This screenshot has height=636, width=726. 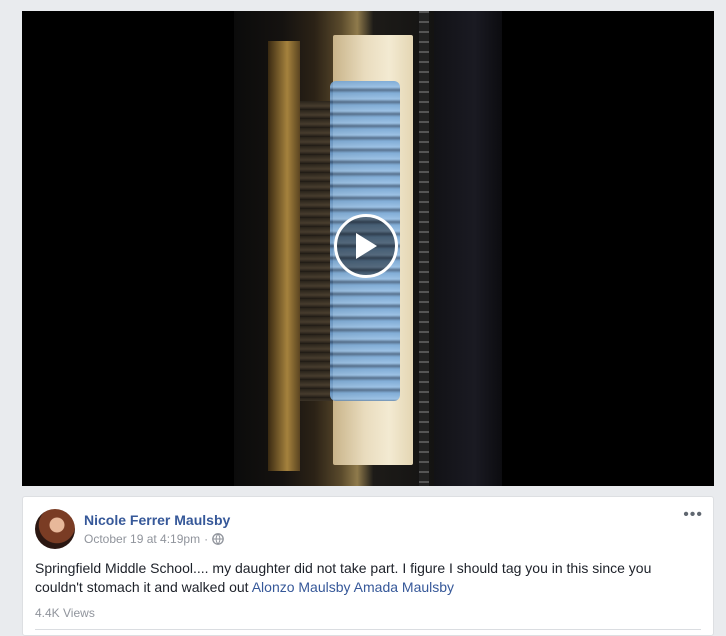 I want to click on globe-icon, so click(x=218, y=539).